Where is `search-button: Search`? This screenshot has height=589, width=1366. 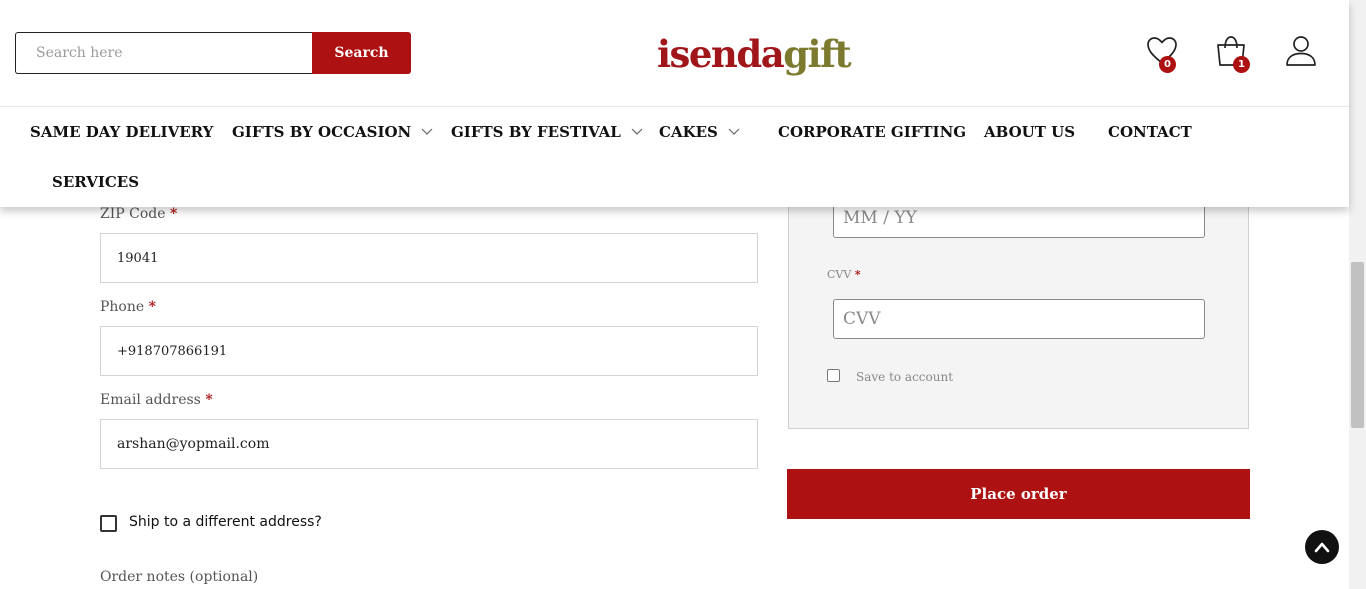
search-button: Search is located at coordinates (361, 53).